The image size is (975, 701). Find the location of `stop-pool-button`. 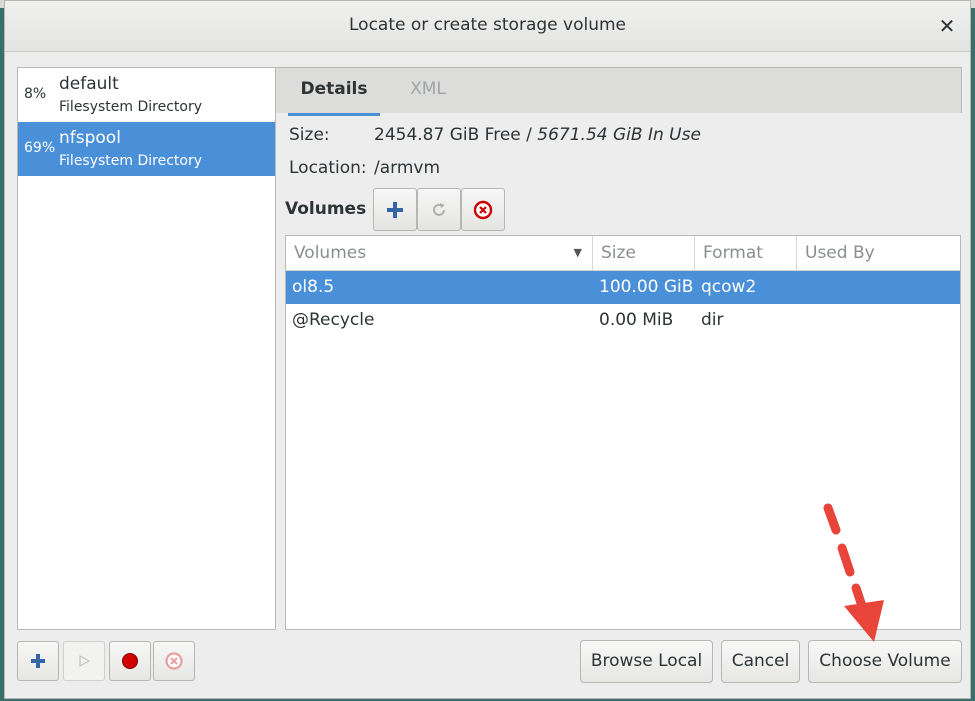

stop-pool-button is located at coordinates (130, 661).